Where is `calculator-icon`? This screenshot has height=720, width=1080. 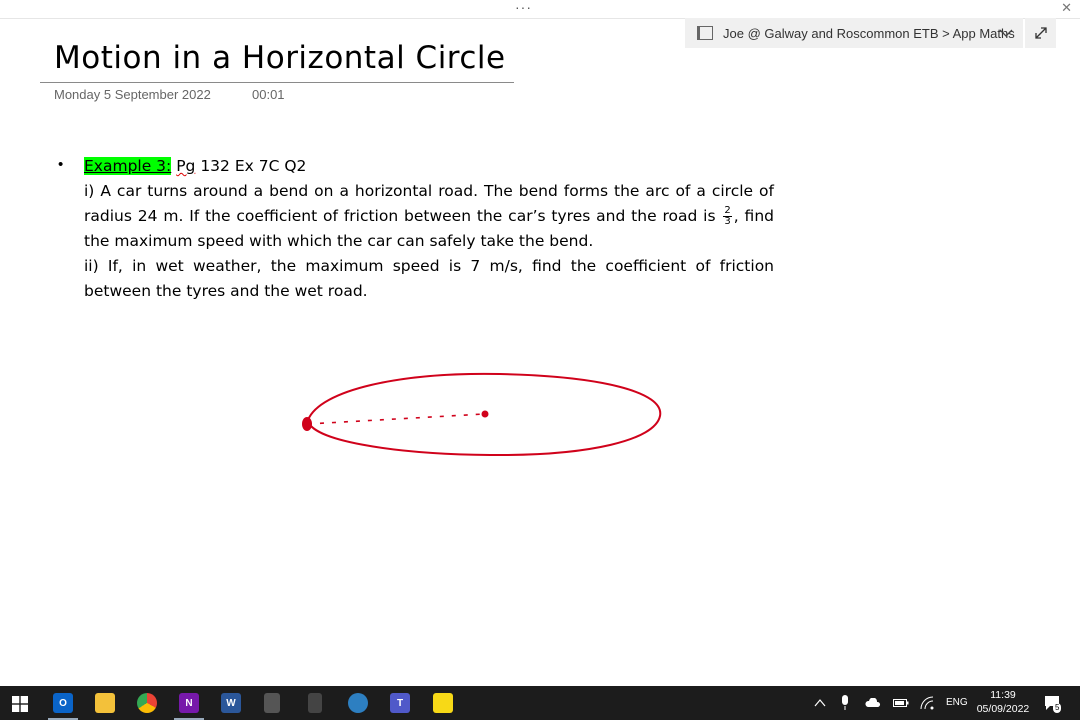
calculator-icon is located at coordinates (272, 703).